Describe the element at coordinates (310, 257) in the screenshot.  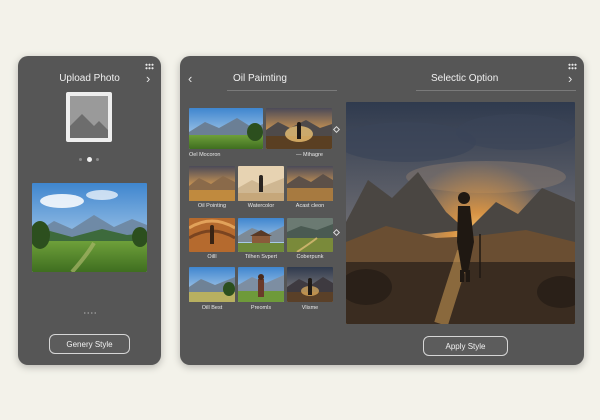
I see `style-label: Coberpunk` at that location.